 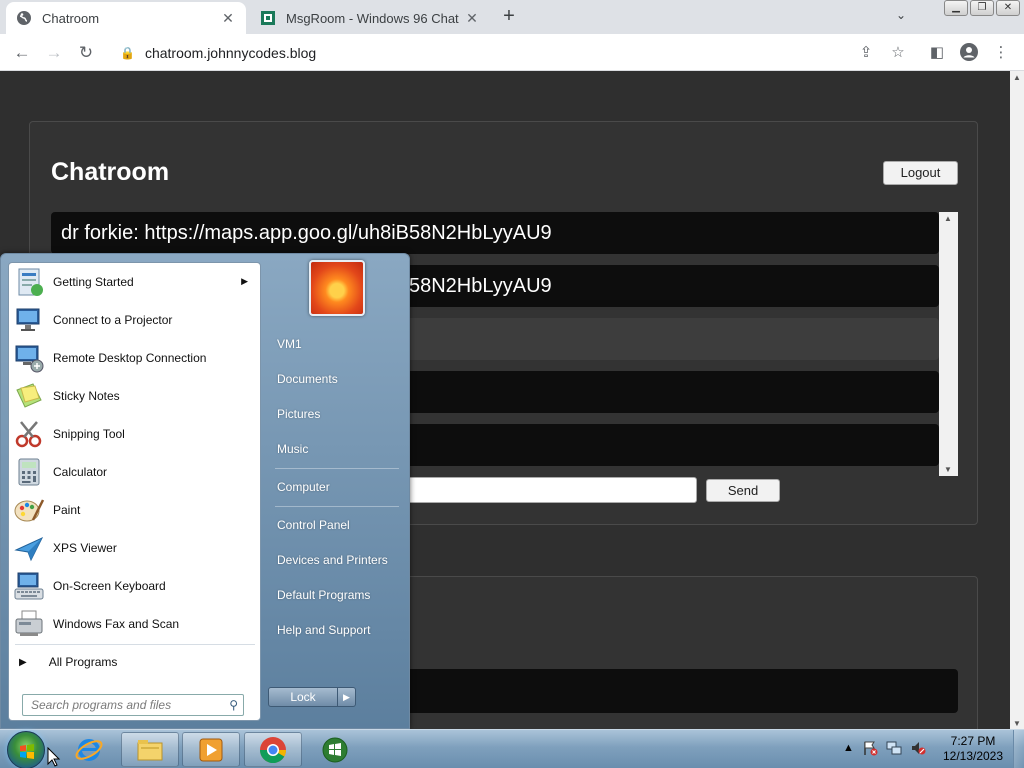 I want to click on start-item-control-panel: Control Panel, so click(x=313, y=525).